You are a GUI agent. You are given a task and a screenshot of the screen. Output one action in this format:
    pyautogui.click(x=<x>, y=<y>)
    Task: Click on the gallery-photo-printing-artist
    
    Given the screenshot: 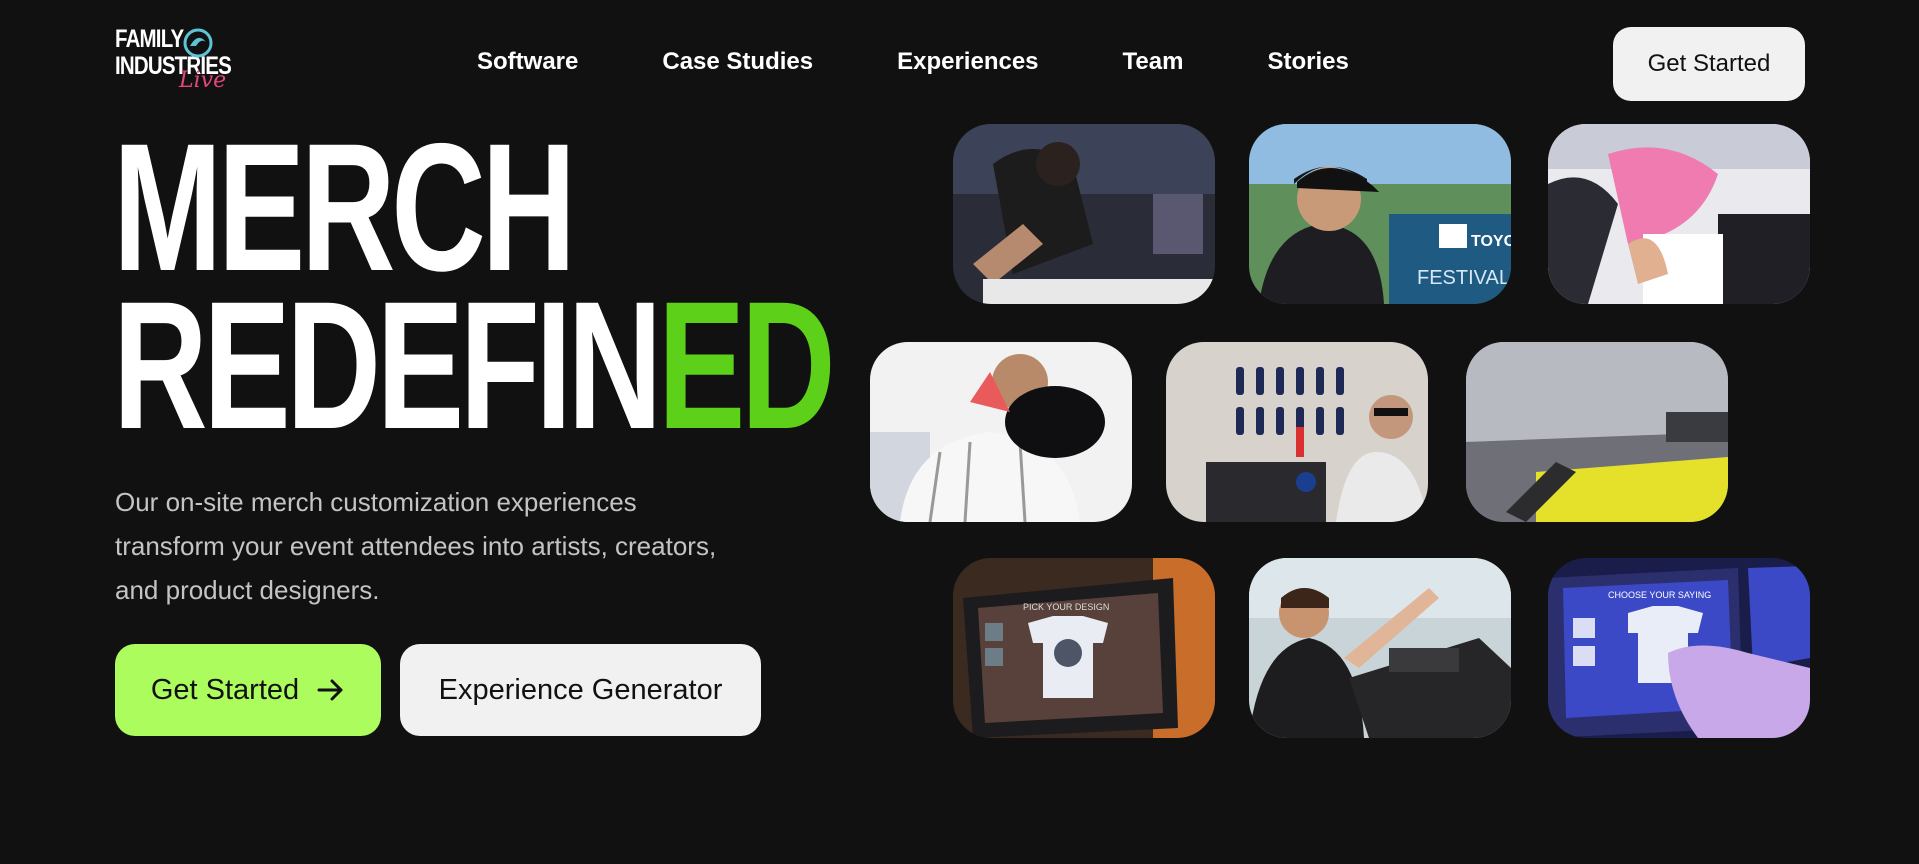 What is the action you would take?
    pyautogui.click(x=1084, y=214)
    